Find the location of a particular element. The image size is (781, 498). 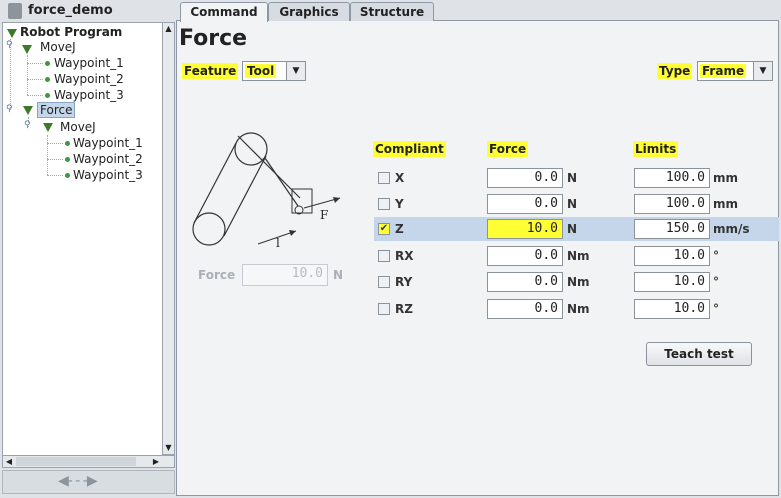

limit-value-field: 150.0 is located at coordinates (672, 229).